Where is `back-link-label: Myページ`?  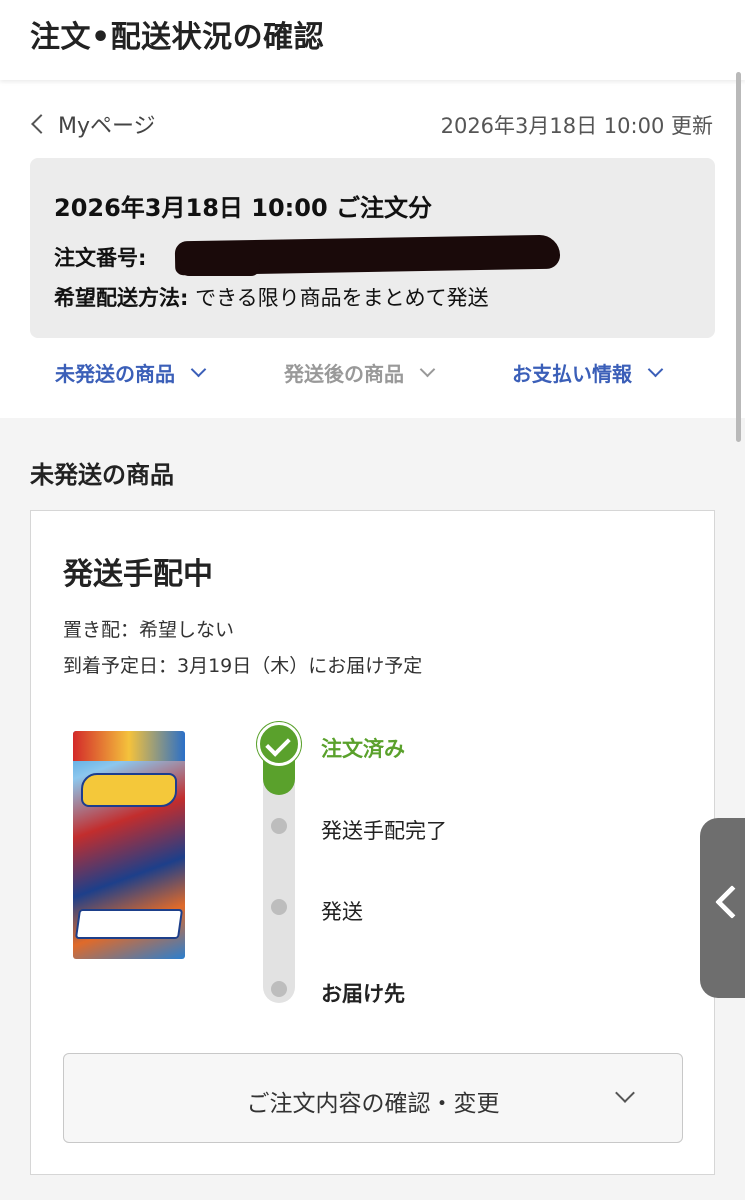 back-link-label: Myページ is located at coordinates (107, 126).